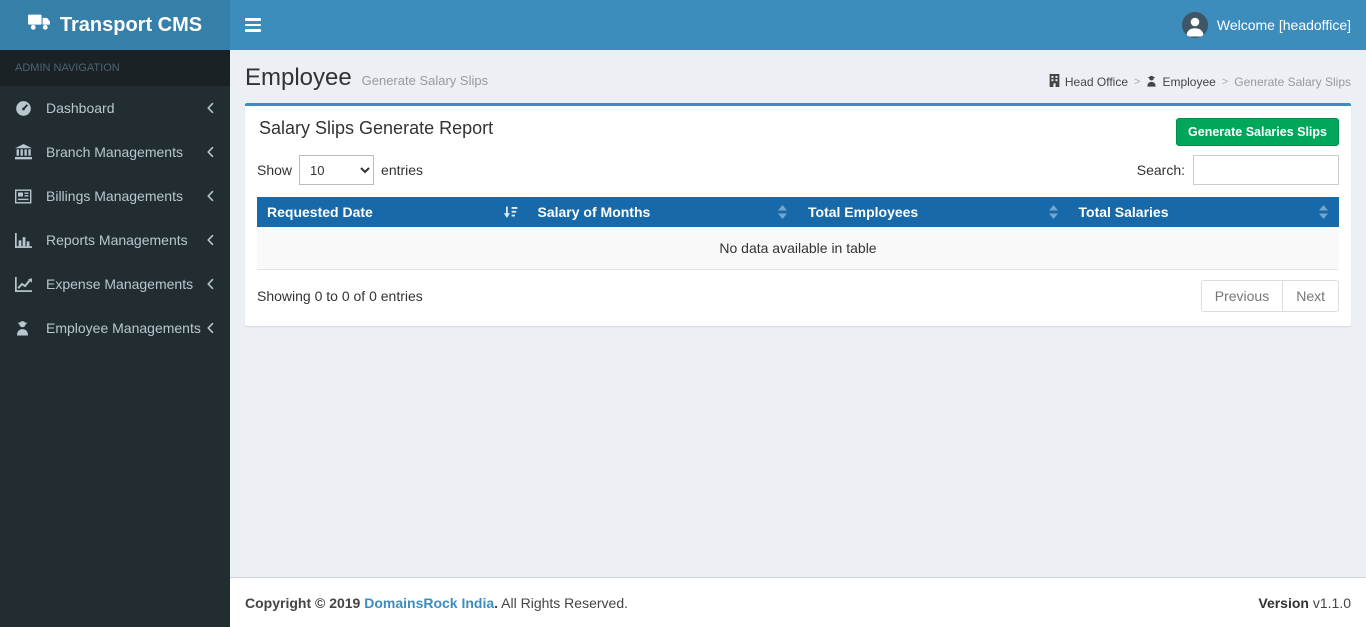 This screenshot has height=627, width=1366. What do you see at coordinates (594, 212) in the screenshot?
I see `column-label: Salary of Months` at bounding box center [594, 212].